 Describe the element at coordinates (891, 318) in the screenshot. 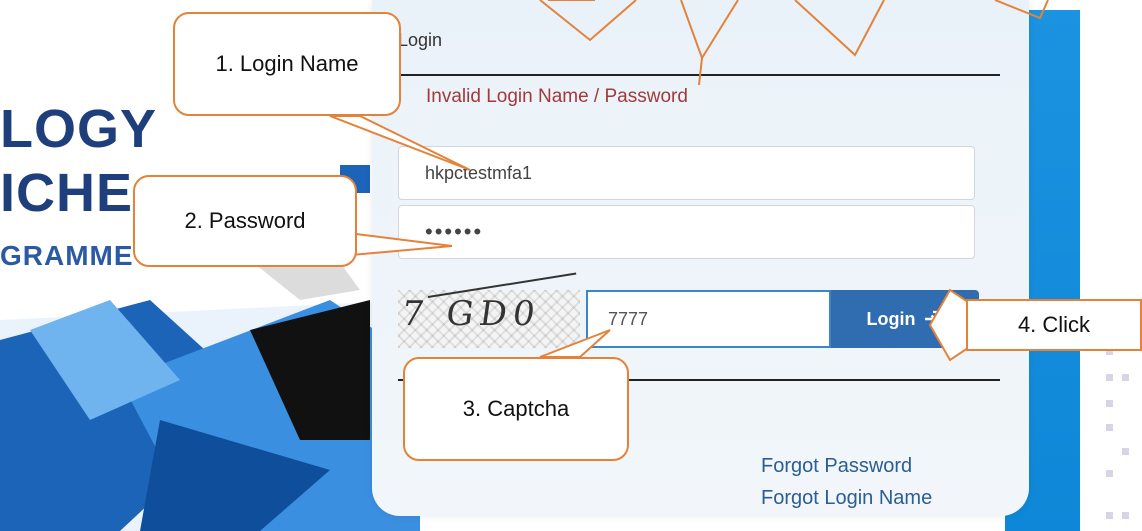

I see `login-button-label: Login` at that location.